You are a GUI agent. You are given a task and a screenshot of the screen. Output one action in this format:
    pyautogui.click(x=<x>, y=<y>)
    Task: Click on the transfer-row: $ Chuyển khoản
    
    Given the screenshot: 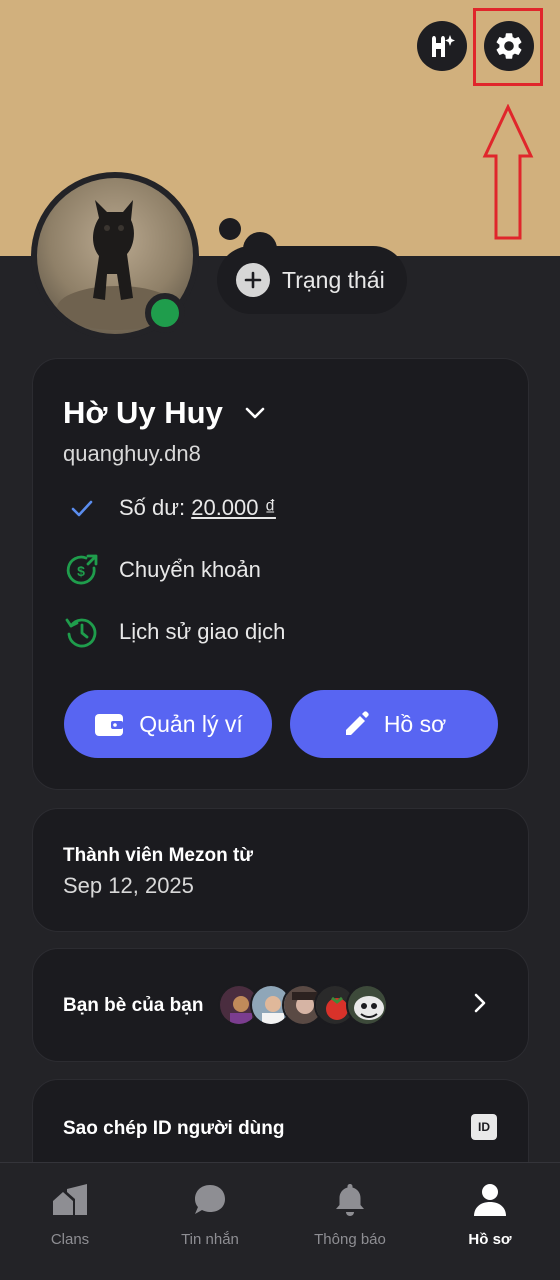 What is the action you would take?
    pyautogui.click(x=162, y=570)
    